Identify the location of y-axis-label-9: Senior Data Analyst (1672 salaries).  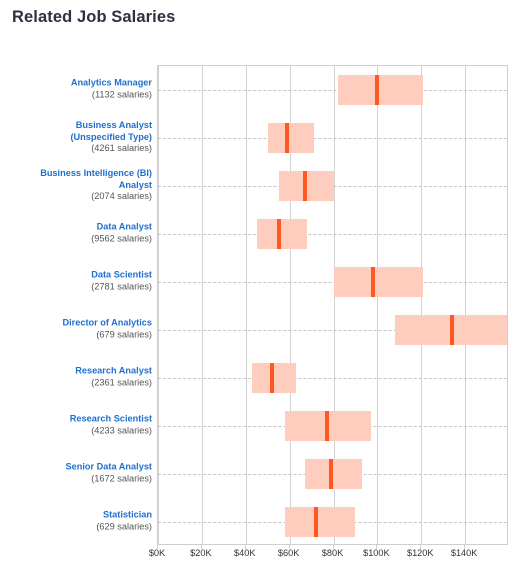
(77, 473).